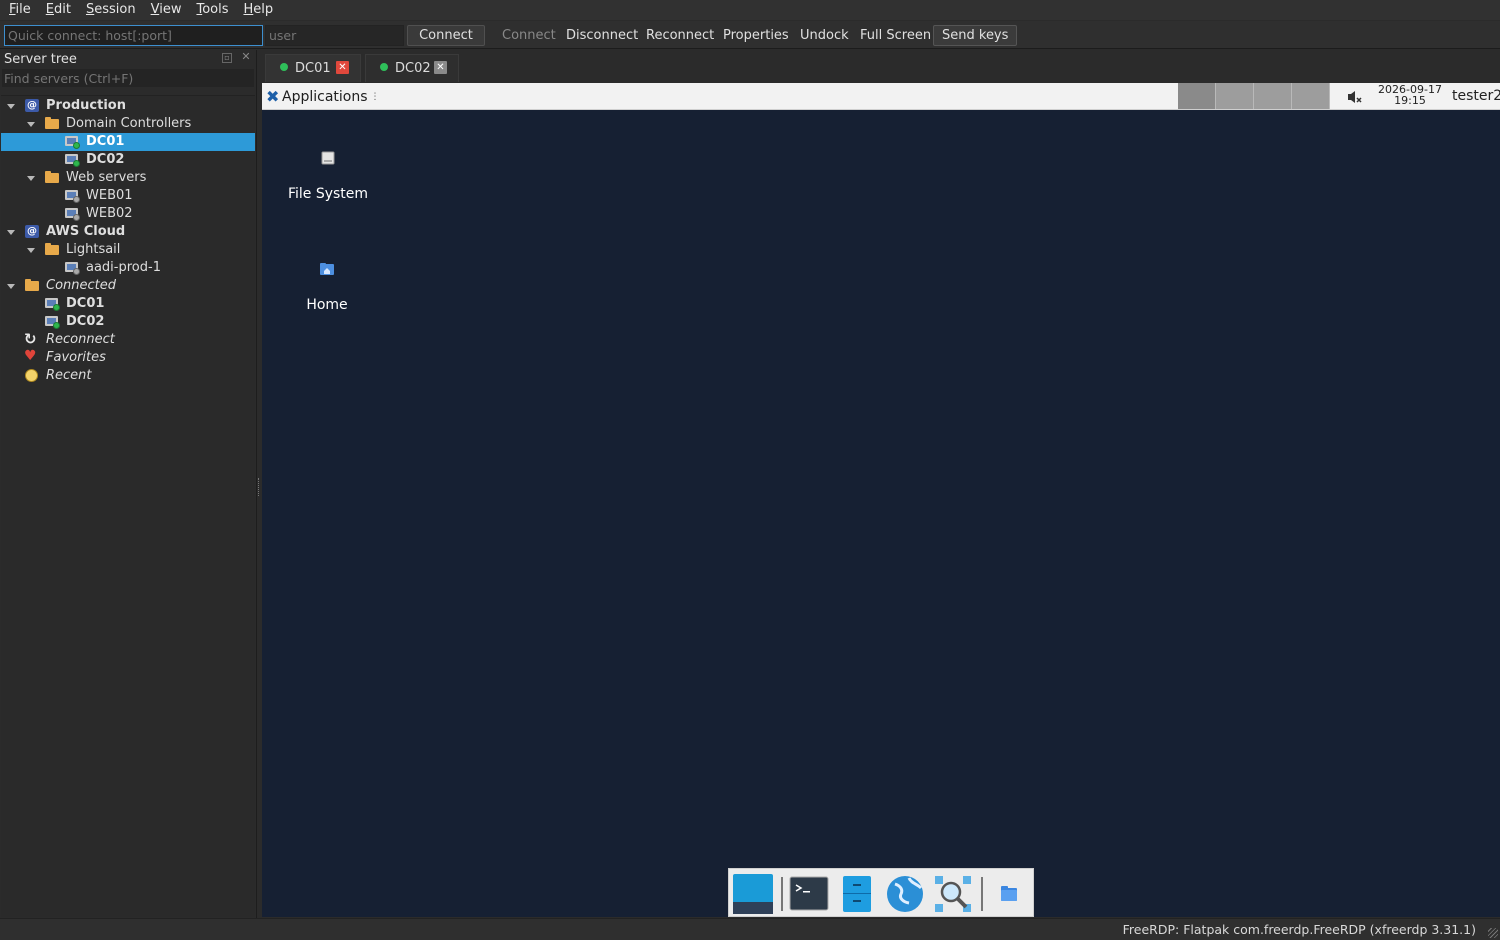 The width and height of the screenshot is (1500, 940). What do you see at coordinates (69, 375) in the screenshot?
I see `tree-label: Recent` at bounding box center [69, 375].